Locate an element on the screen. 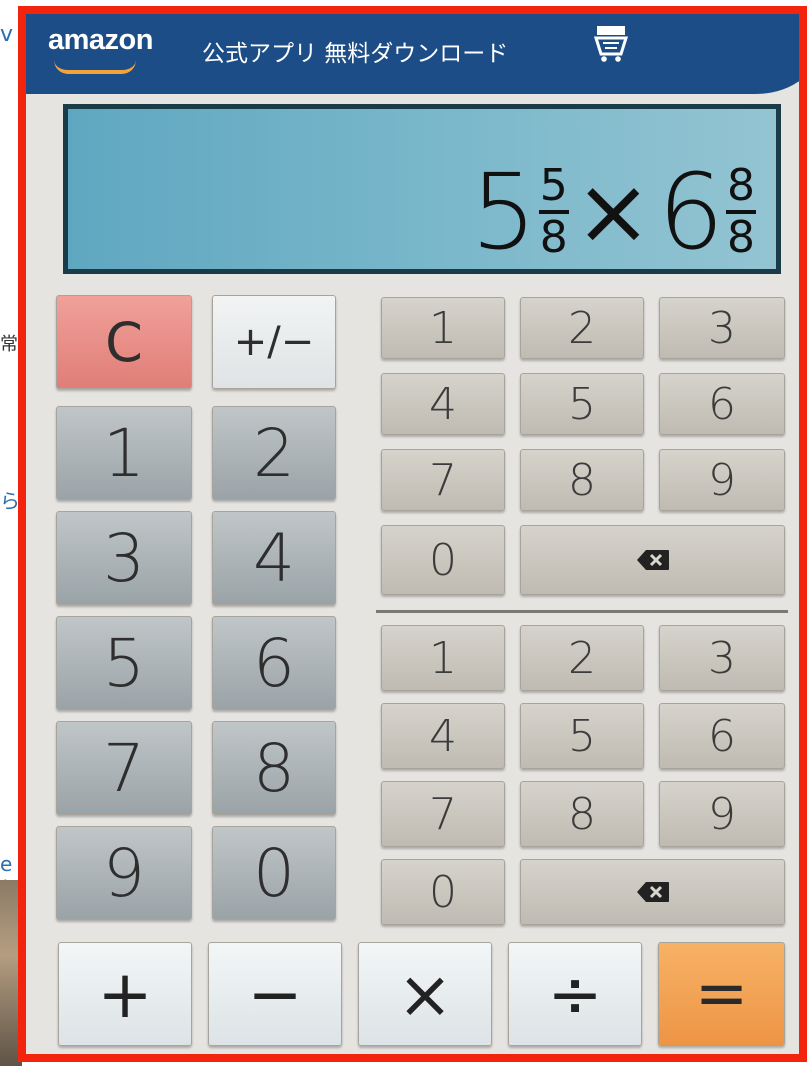  app-banner: amazon 公式アプリ 無料ダウンロード is located at coordinates (412, 54).